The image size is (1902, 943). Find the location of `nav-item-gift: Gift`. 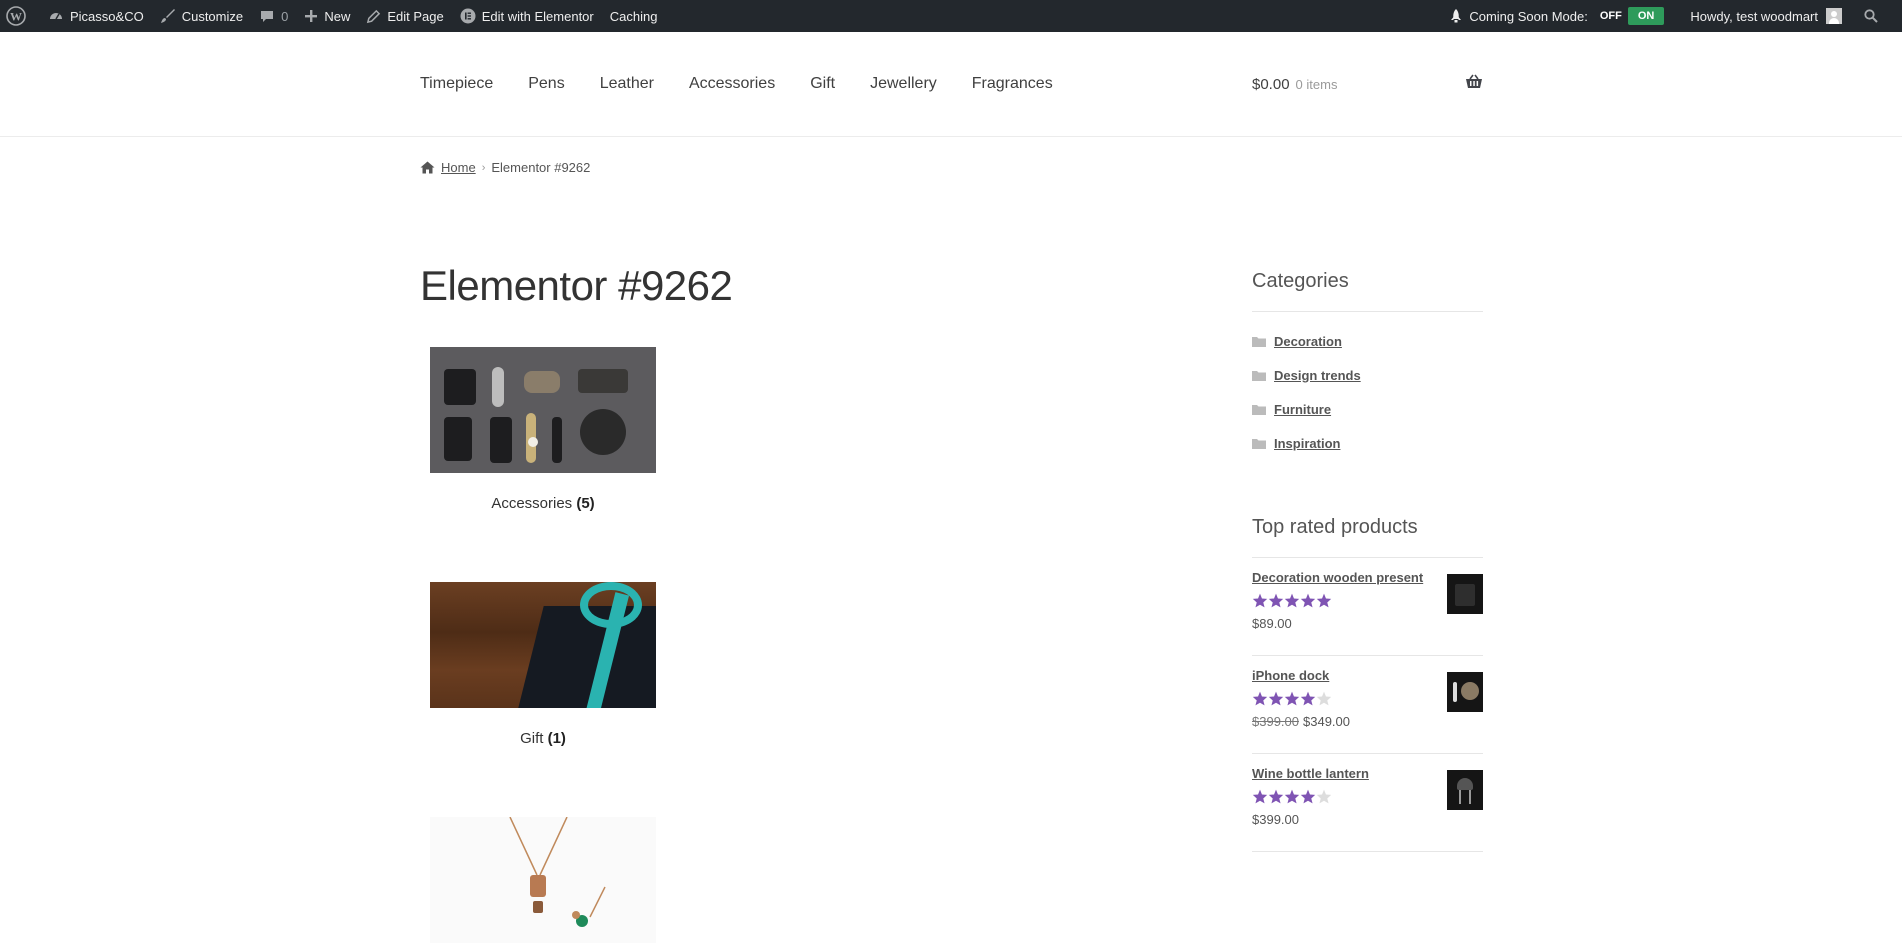

nav-item-gift: Gift is located at coordinates (822, 84).